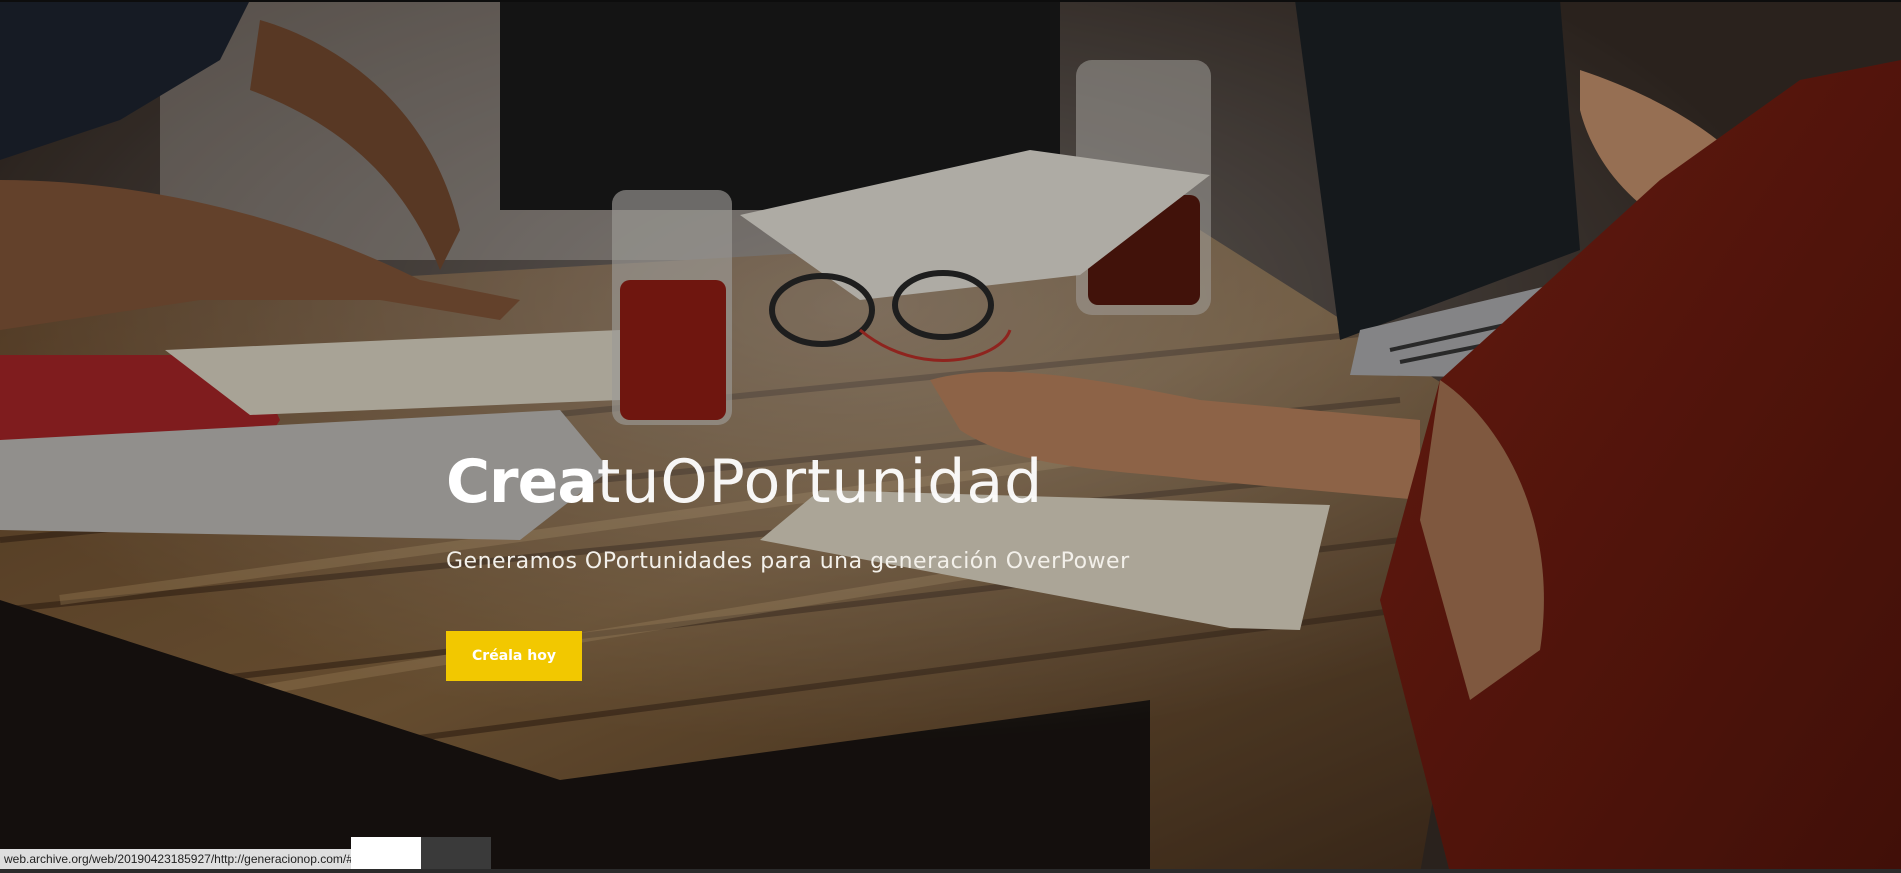 This screenshot has width=1901, height=873. What do you see at coordinates (950, 871) in the screenshot?
I see `bottom-strip` at bounding box center [950, 871].